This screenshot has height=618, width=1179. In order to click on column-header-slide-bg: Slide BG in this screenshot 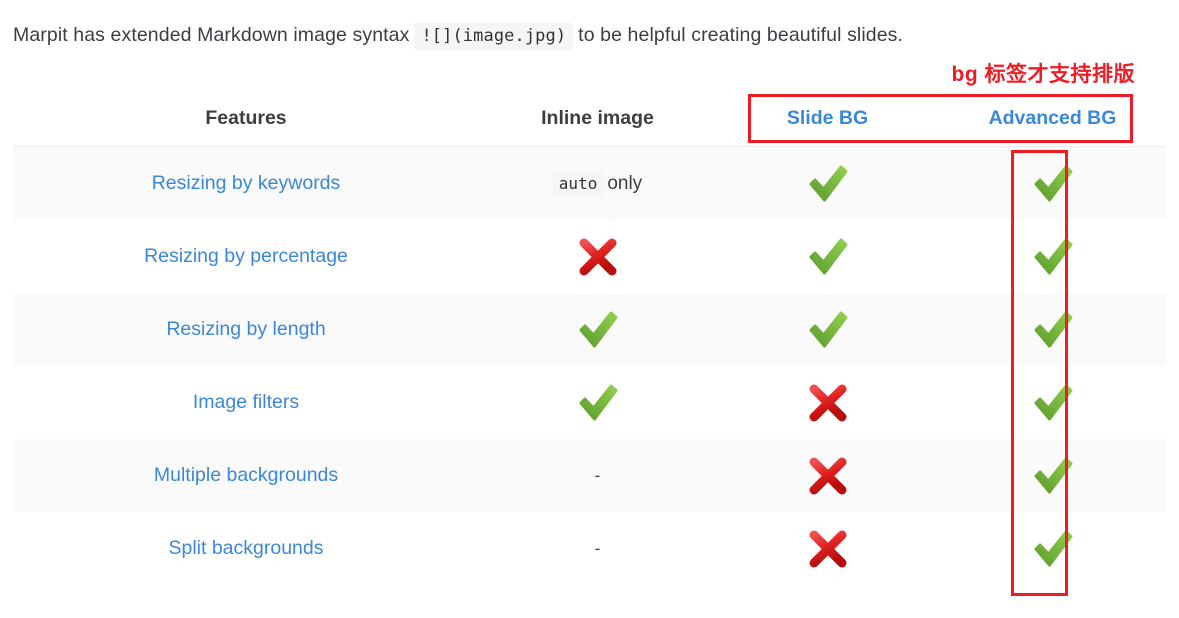, I will do `click(827, 120)`.